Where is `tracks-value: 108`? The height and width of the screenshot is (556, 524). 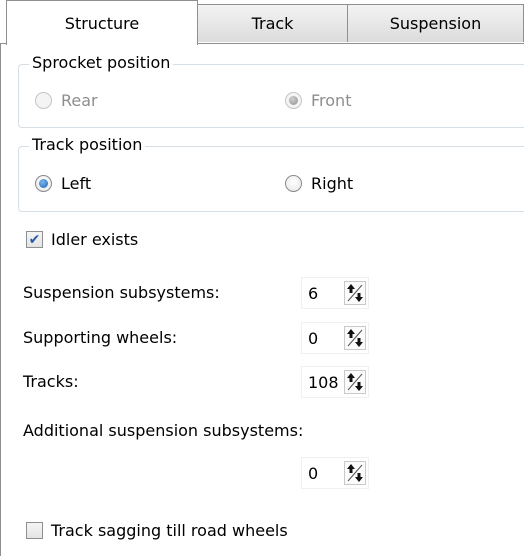
tracks-value: 108 is located at coordinates (323, 383).